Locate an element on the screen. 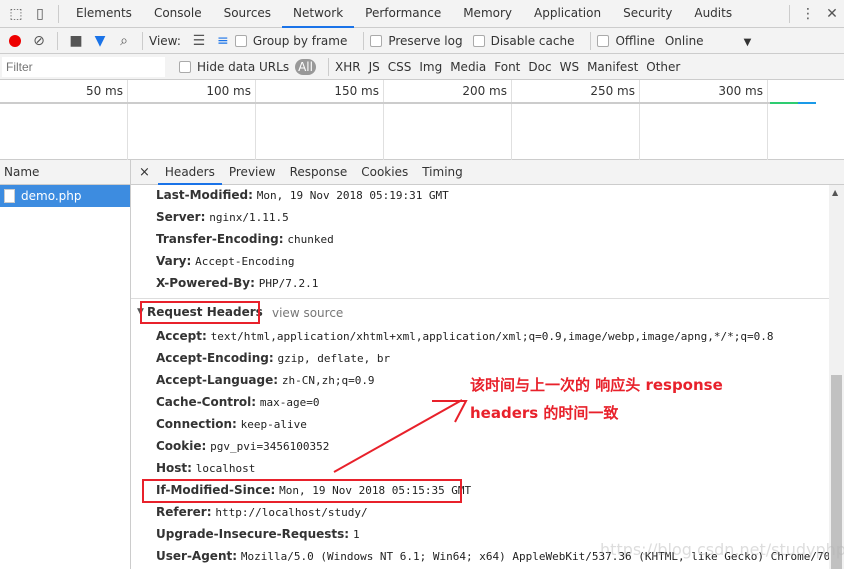 This screenshot has height=569, width=844. annotation-line-1: 该时间与上一次的 响应头 response is located at coordinates (596, 385).